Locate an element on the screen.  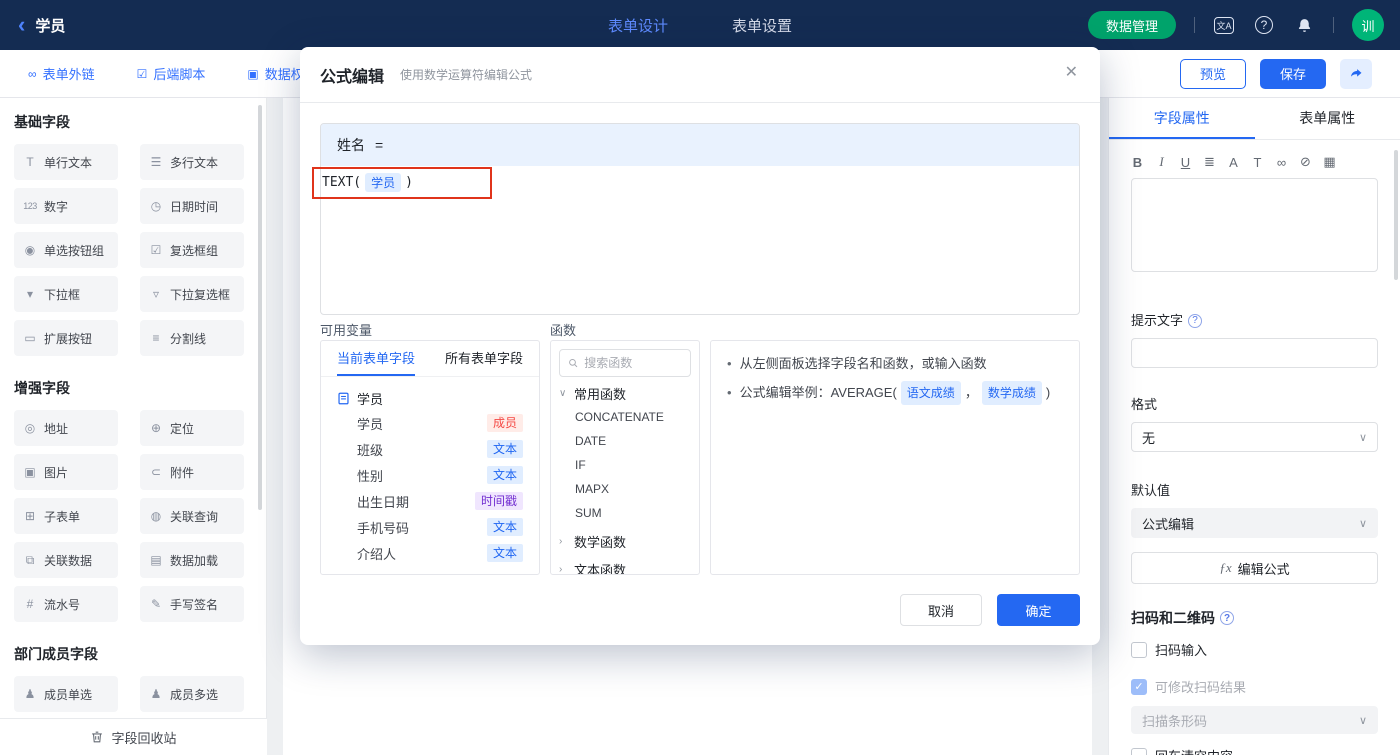
align-icon: ≣ is located at coordinates (1209, 162).